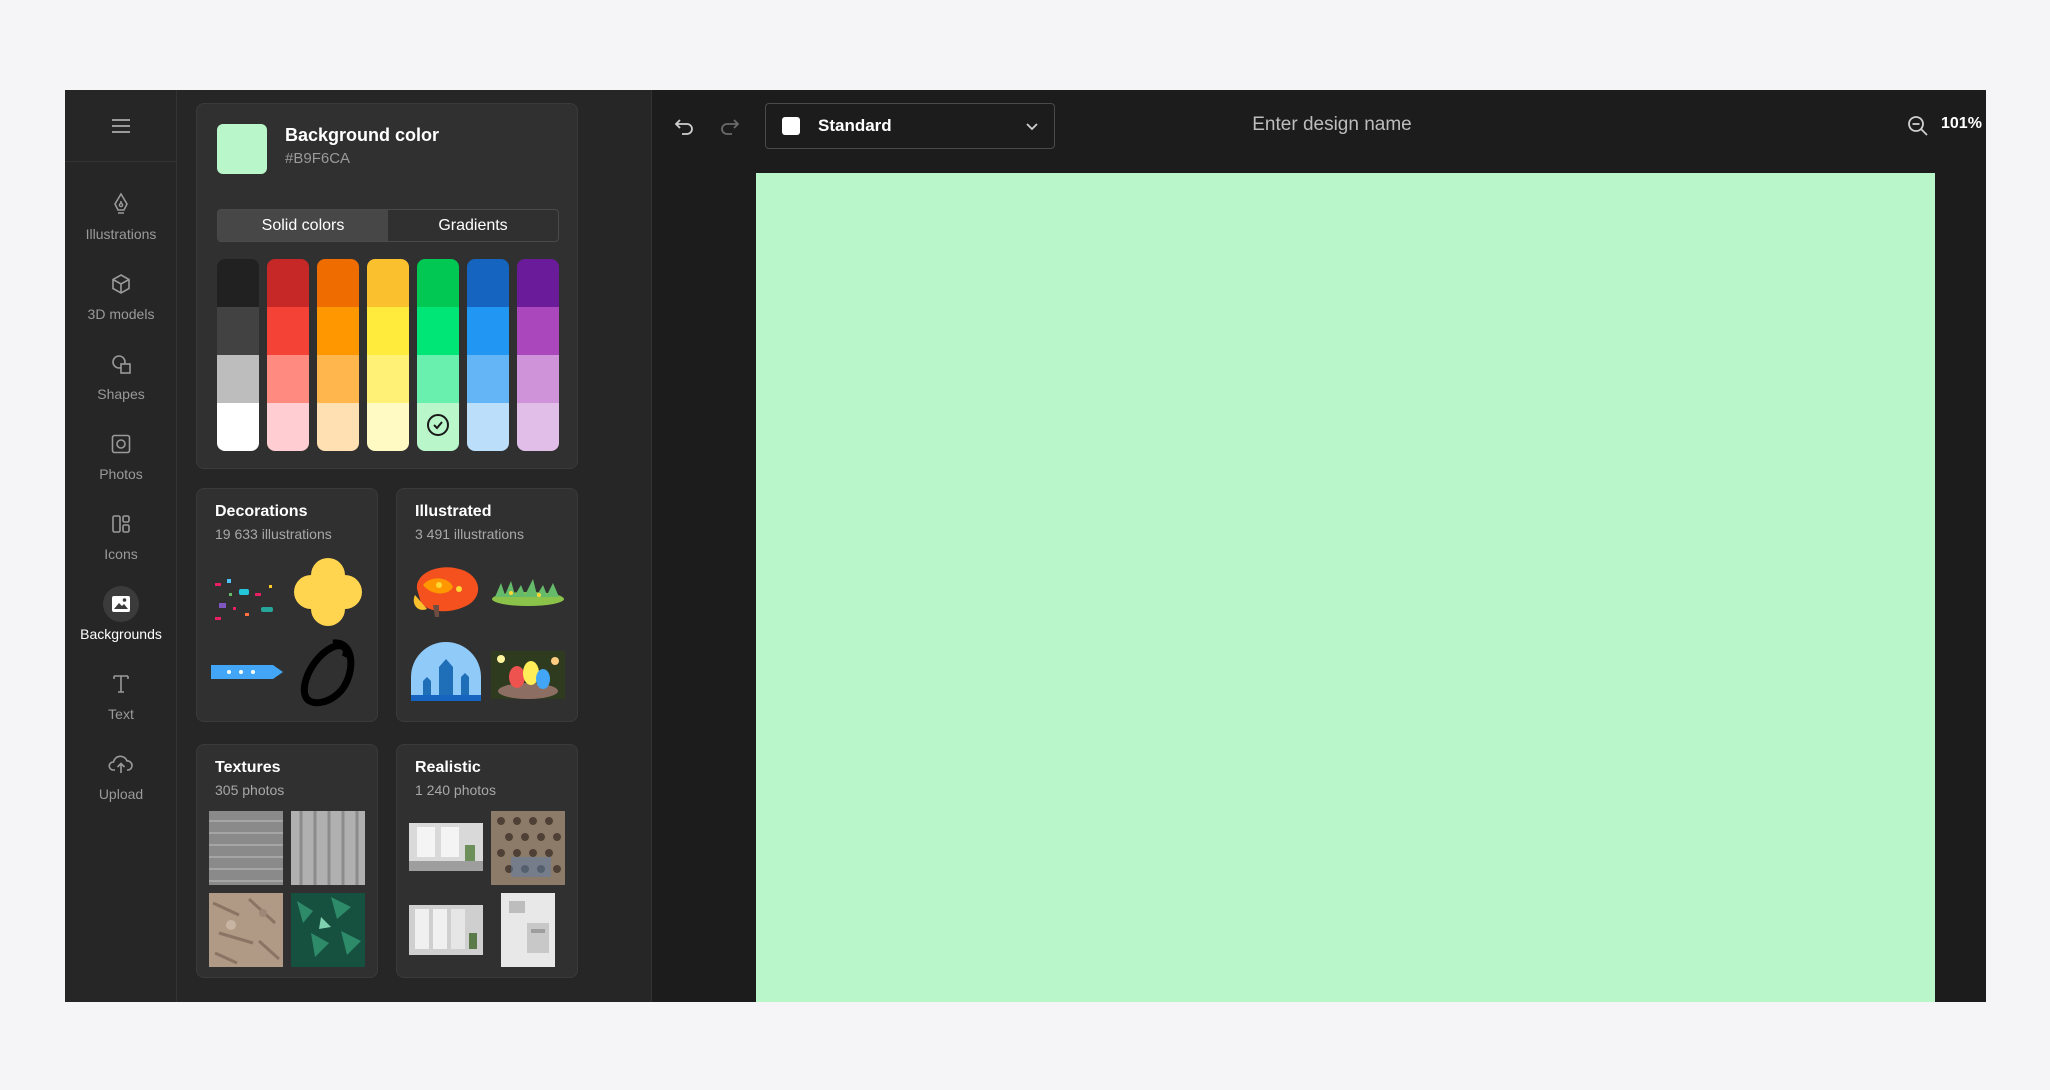 The height and width of the screenshot is (1090, 2050). I want to click on background-color-hex: #B9F6CA, so click(317, 158).